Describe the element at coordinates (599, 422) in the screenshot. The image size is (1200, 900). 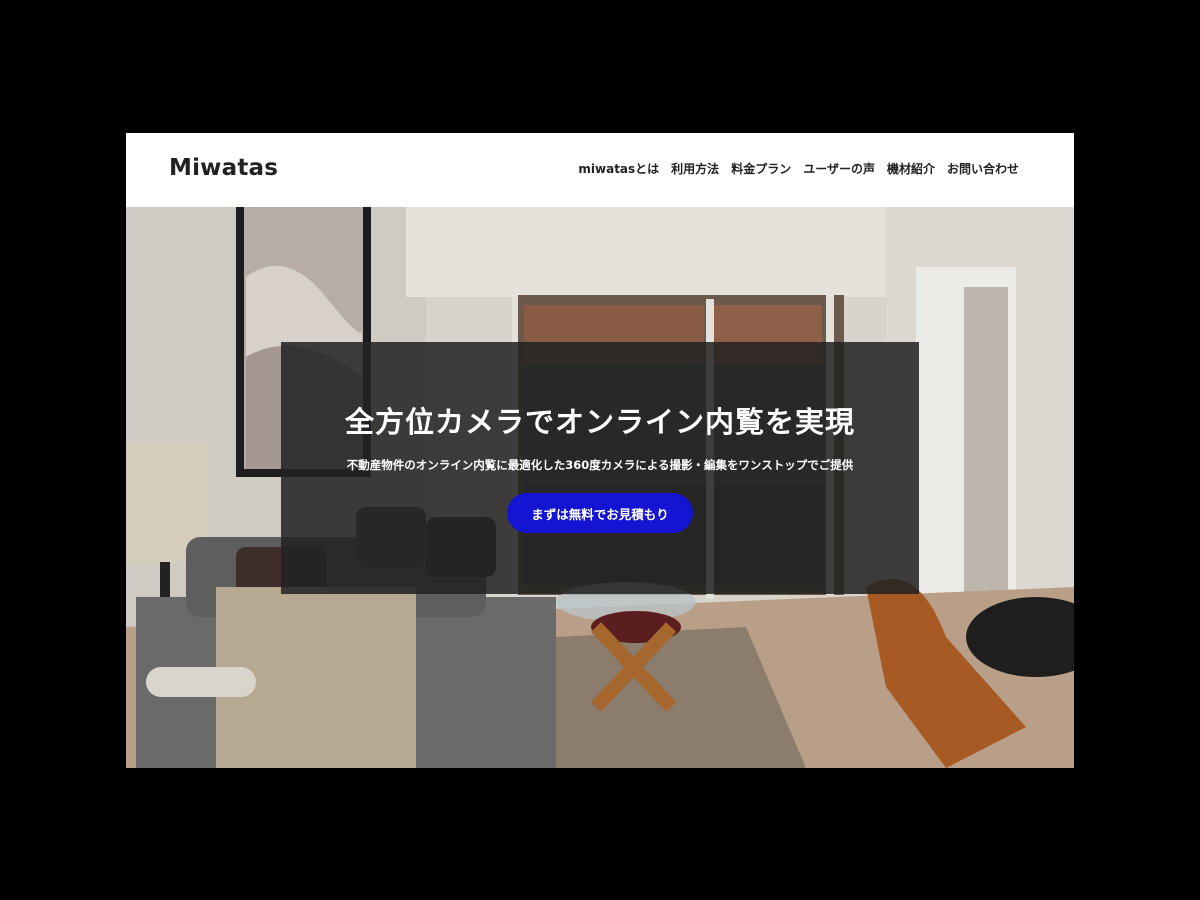
I see `hero-title: 全方位カメラでオンライン内覧を実現` at that location.